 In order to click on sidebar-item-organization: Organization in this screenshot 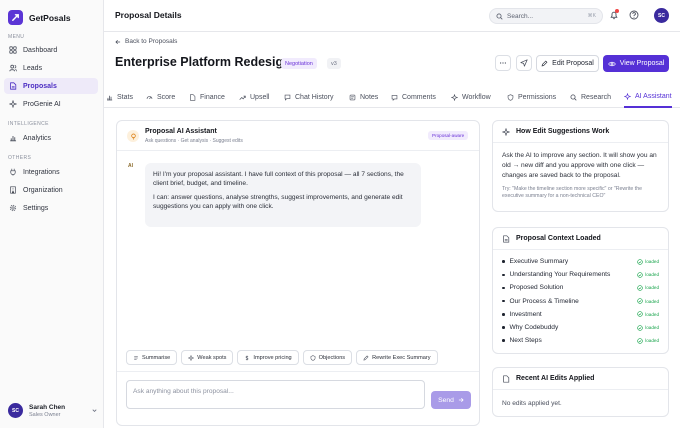, I will do `click(51, 190)`.